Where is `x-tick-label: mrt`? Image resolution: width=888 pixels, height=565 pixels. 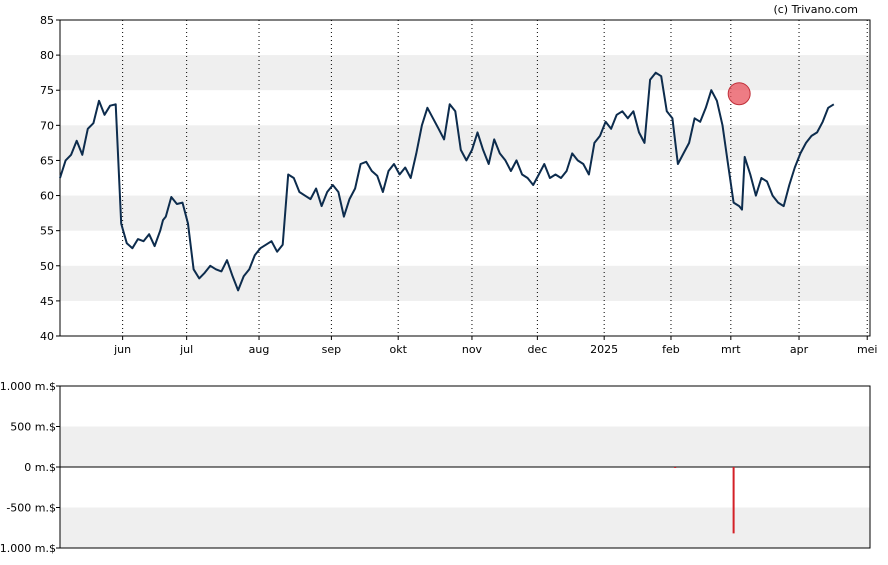 x-tick-label: mrt is located at coordinates (731, 349).